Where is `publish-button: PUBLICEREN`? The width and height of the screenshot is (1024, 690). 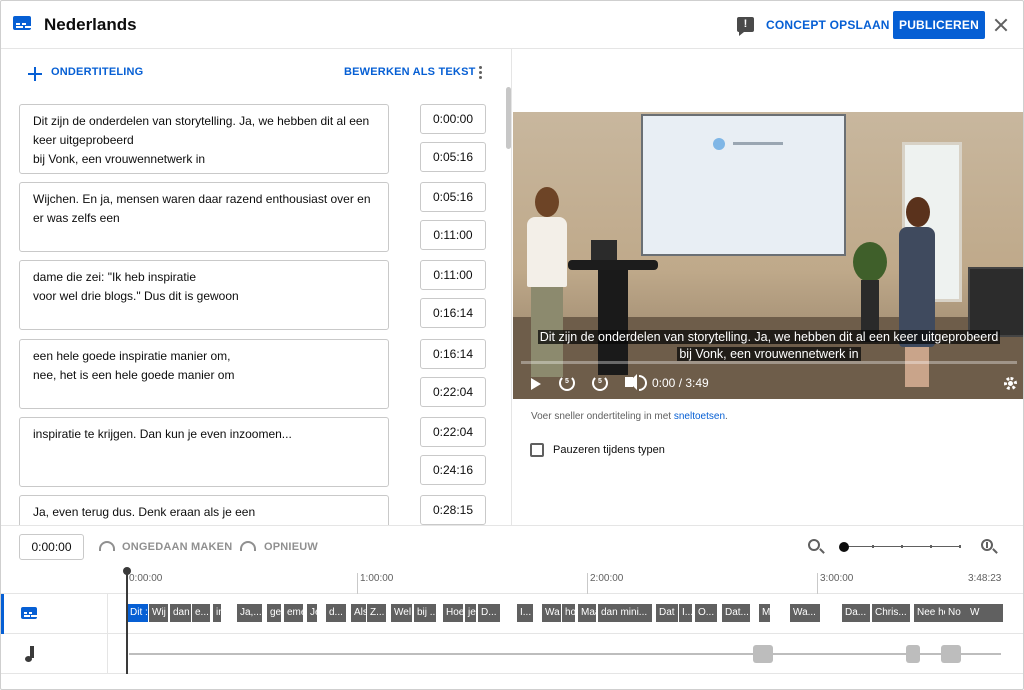 publish-button: PUBLICEREN is located at coordinates (939, 25).